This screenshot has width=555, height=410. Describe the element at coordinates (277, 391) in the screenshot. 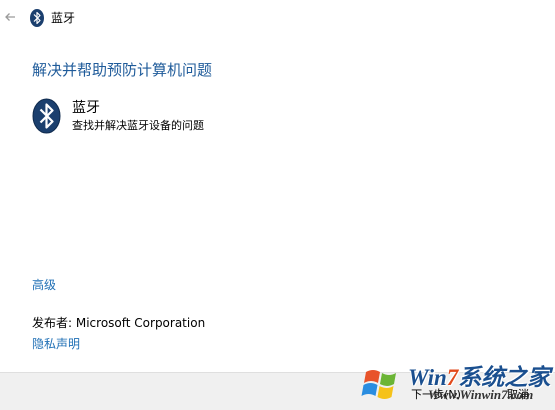

I see `footer-bar: 下一步(N) 取消` at that location.